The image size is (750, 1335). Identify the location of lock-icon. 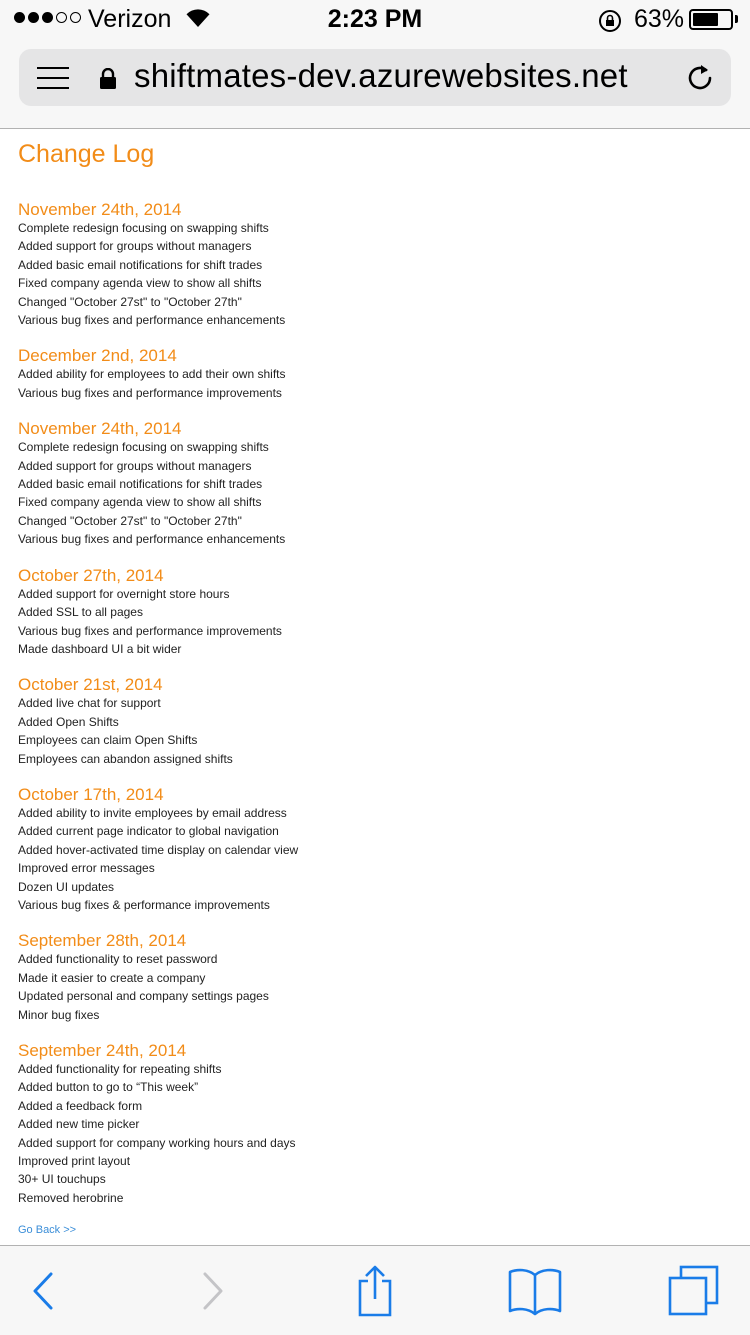
(108, 81).